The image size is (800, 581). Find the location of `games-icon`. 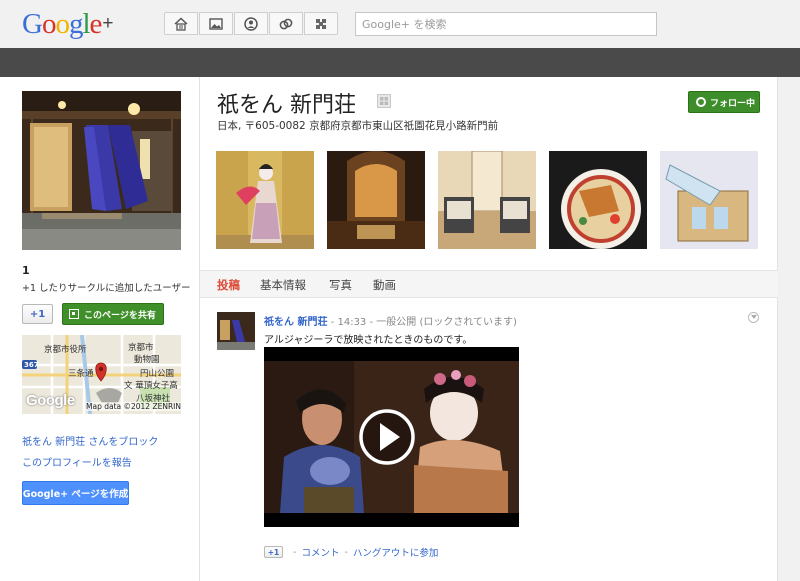

games-icon is located at coordinates (321, 23).